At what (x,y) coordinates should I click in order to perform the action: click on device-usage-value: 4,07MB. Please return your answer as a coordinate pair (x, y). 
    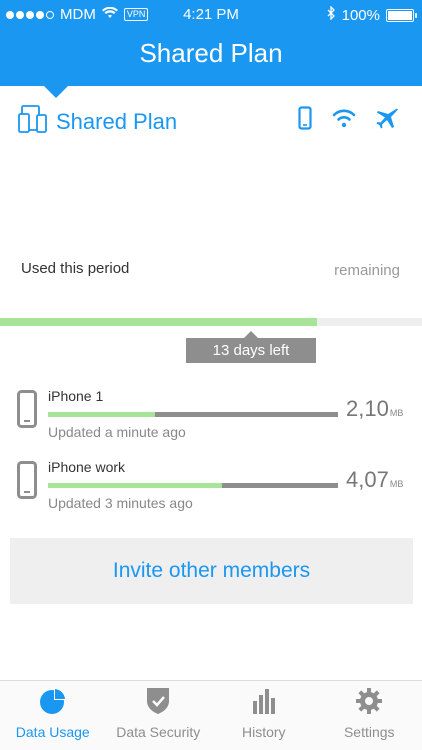
    Looking at the image, I should click on (374, 480).